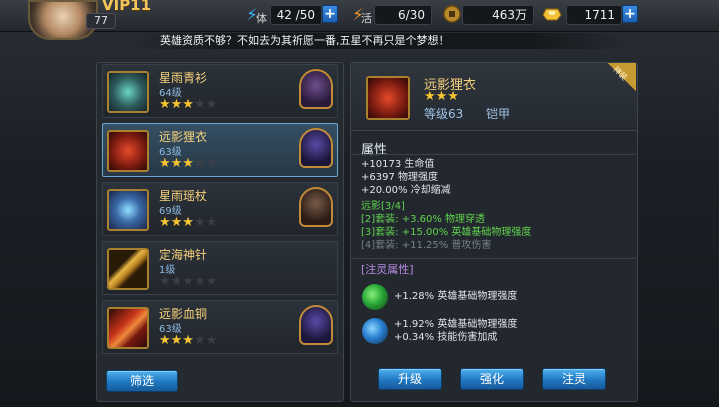 The height and width of the screenshot is (407, 719). What do you see at coordinates (127, 7) in the screenshot?
I see `vip-label: VIP11` at bounding box center [127, 7].